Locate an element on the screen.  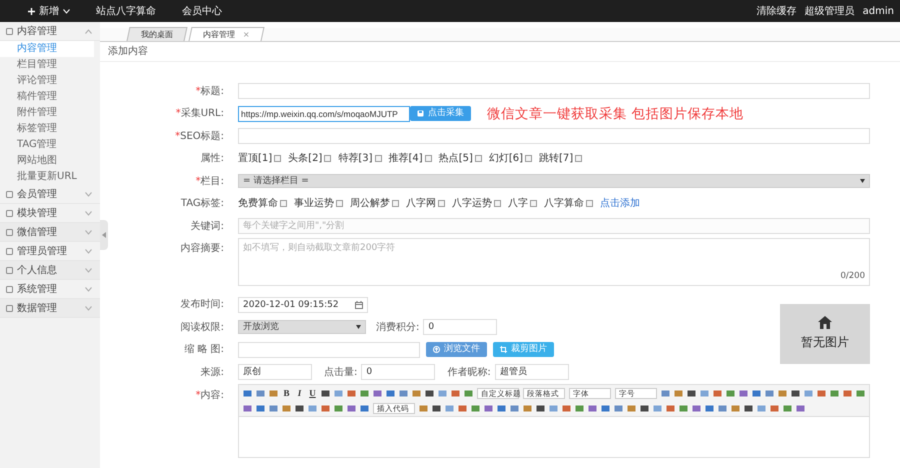
sidebar-item: 稿件管理 is located at coordinates (50, 97).